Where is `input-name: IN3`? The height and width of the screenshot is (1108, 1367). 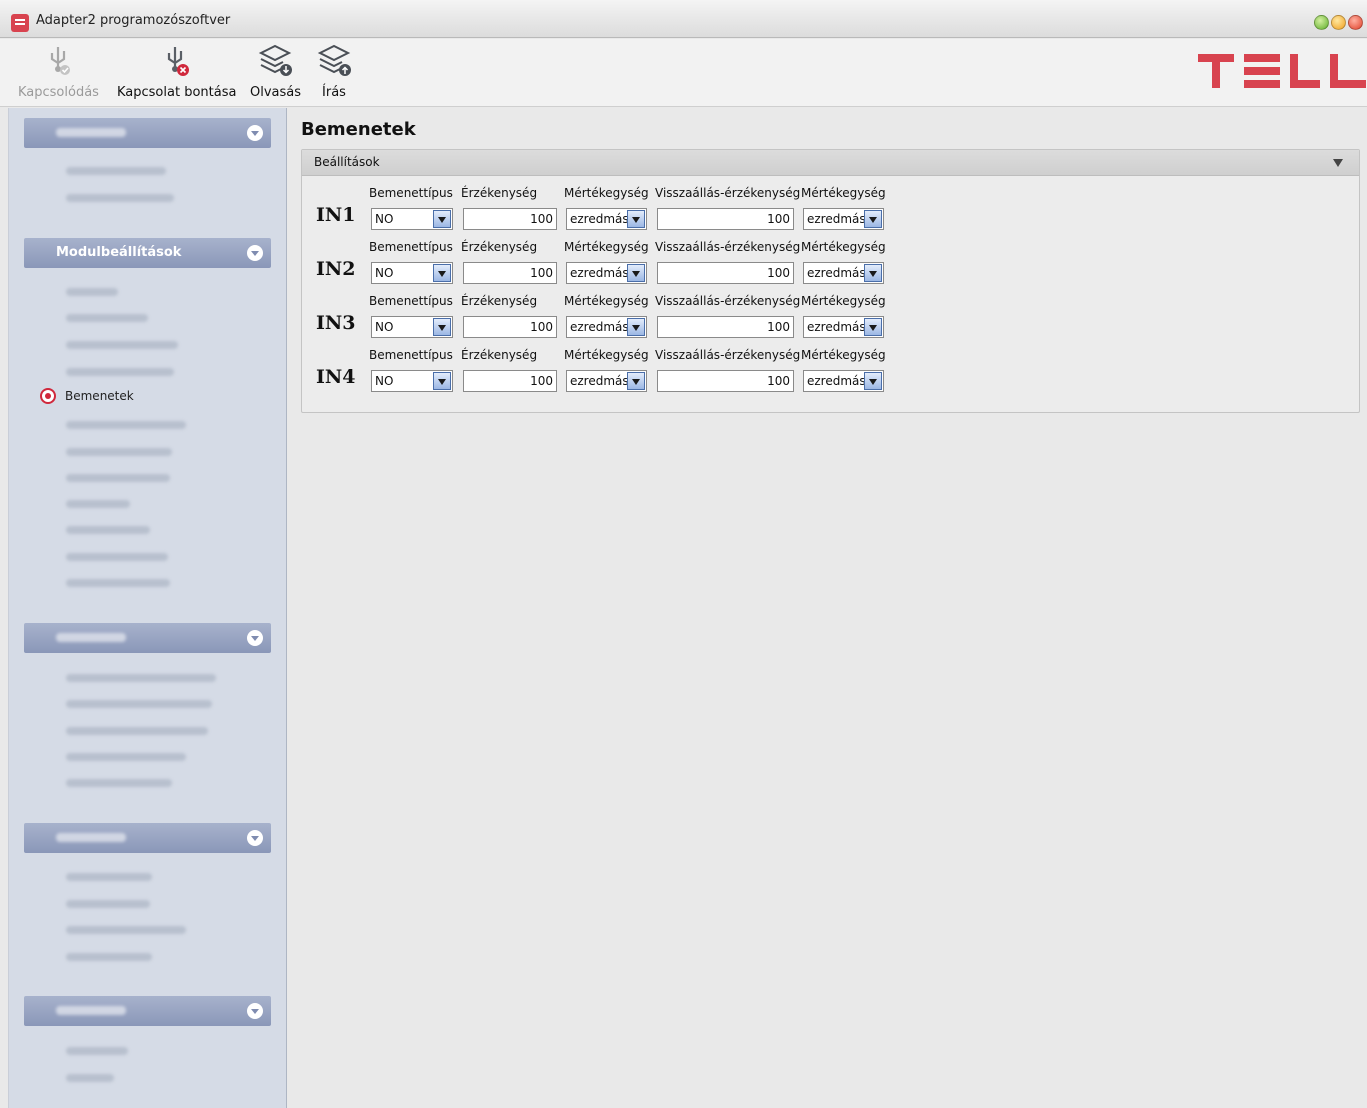 input-name: IN3 is located at coordinates (336, 323).